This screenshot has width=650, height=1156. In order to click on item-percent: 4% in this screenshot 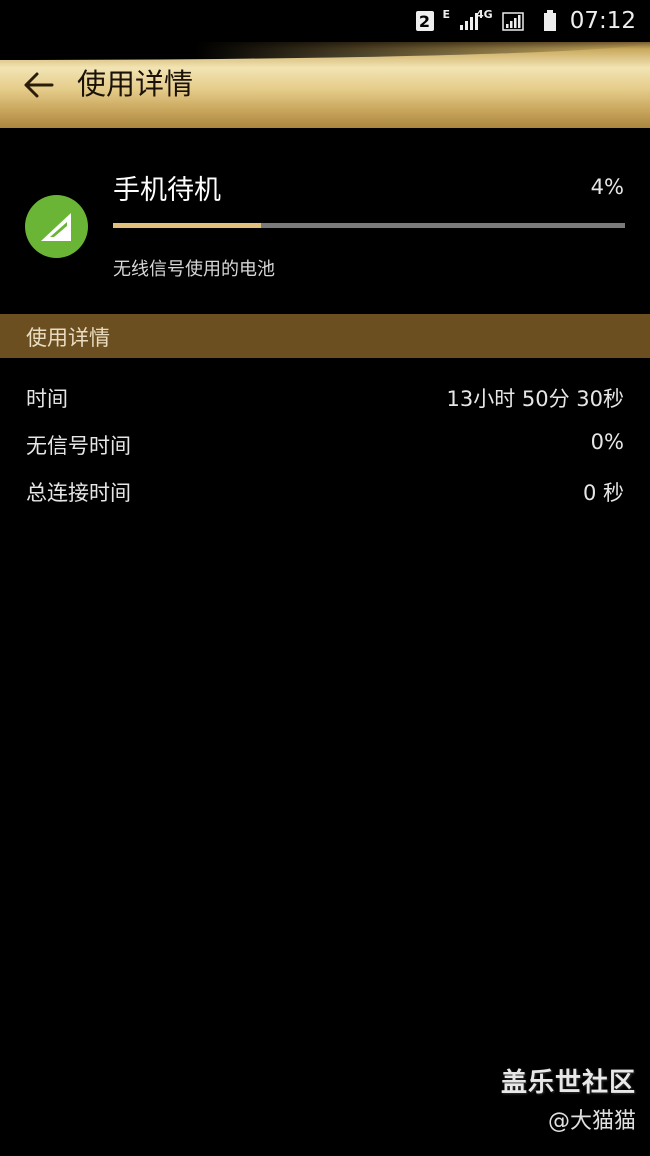, I will do `click(607, 187)`.